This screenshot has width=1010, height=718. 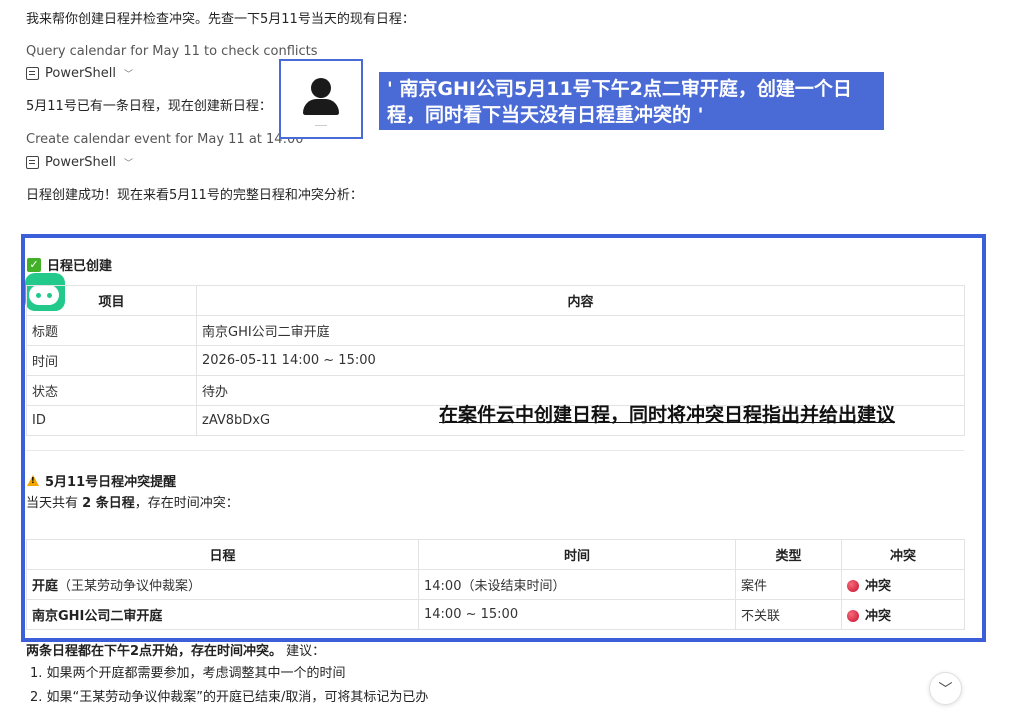 What do you see at coordinates (495, 450) in the screenshot?
I see `divider` at bounding box center [495, 450].